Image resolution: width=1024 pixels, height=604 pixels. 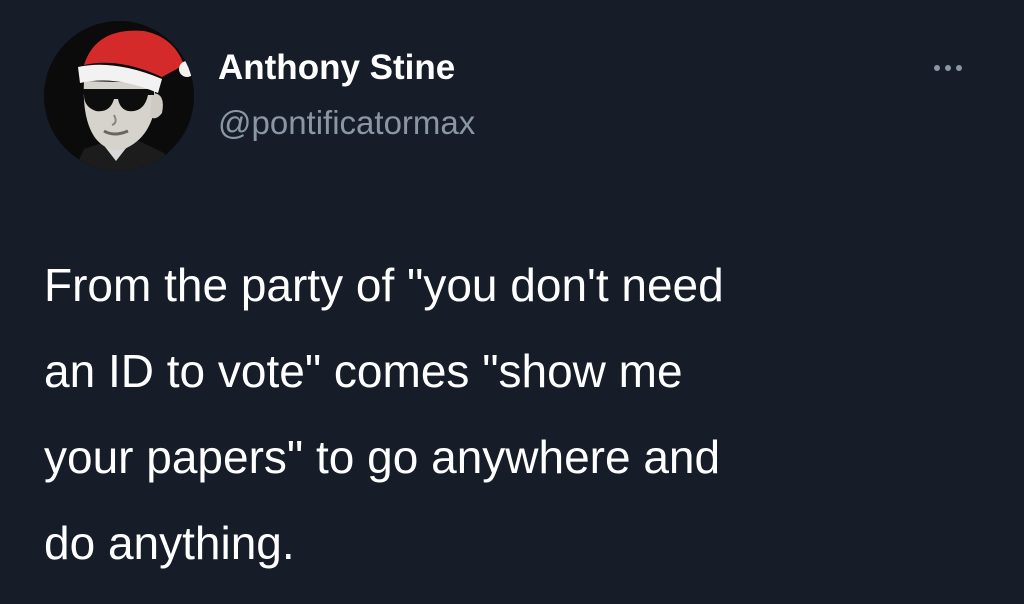 I want to click on tweet-text-line: do anything., so click(x=169, y=543).